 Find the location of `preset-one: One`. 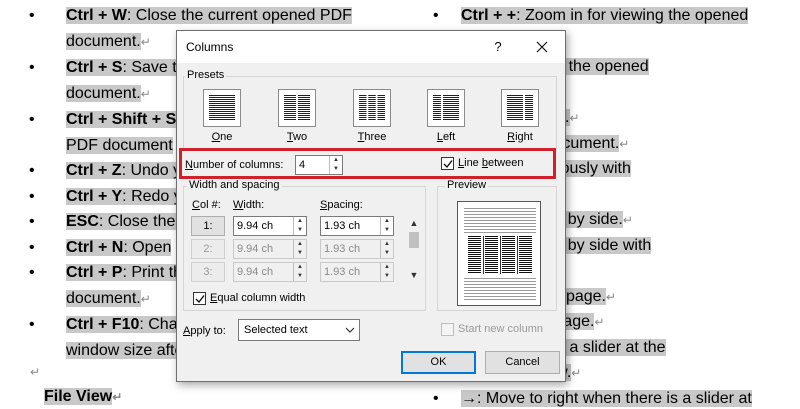

preset-one: One is located at coordinates (222, 116).